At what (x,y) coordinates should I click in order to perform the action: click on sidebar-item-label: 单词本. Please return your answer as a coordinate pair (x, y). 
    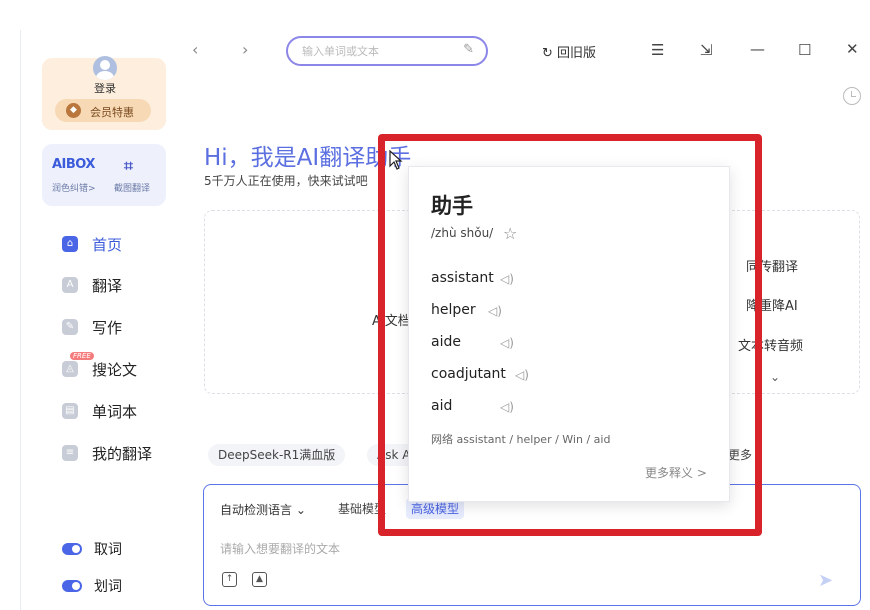
    Looking at the image, I should click on (115, 411).